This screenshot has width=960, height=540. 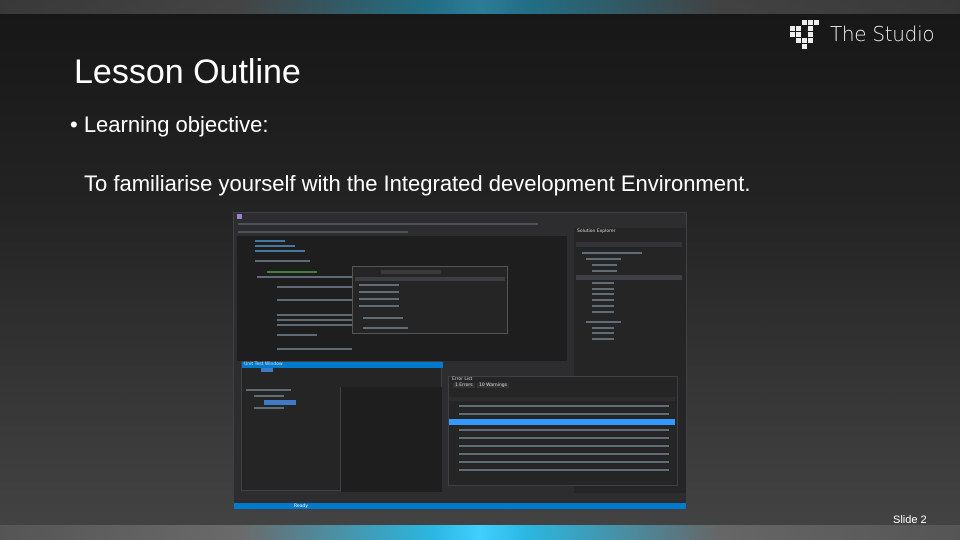 What do you see at coordinates (563, 431) in the screenshot?
I see `error-list-panel: Error List 1 Errors 10 Warnings` at bounding box center [563, 431].